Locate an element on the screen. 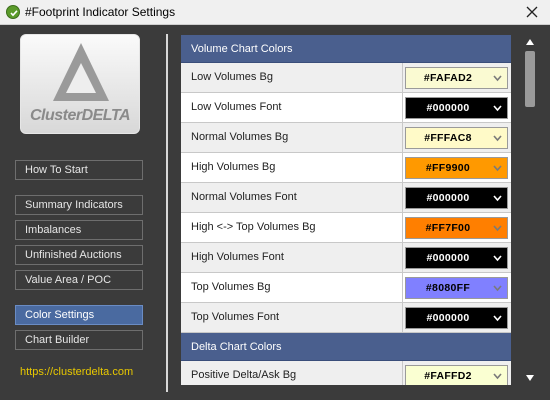  color-picker: #FAFAD2 is located at coordinates (456, 78).